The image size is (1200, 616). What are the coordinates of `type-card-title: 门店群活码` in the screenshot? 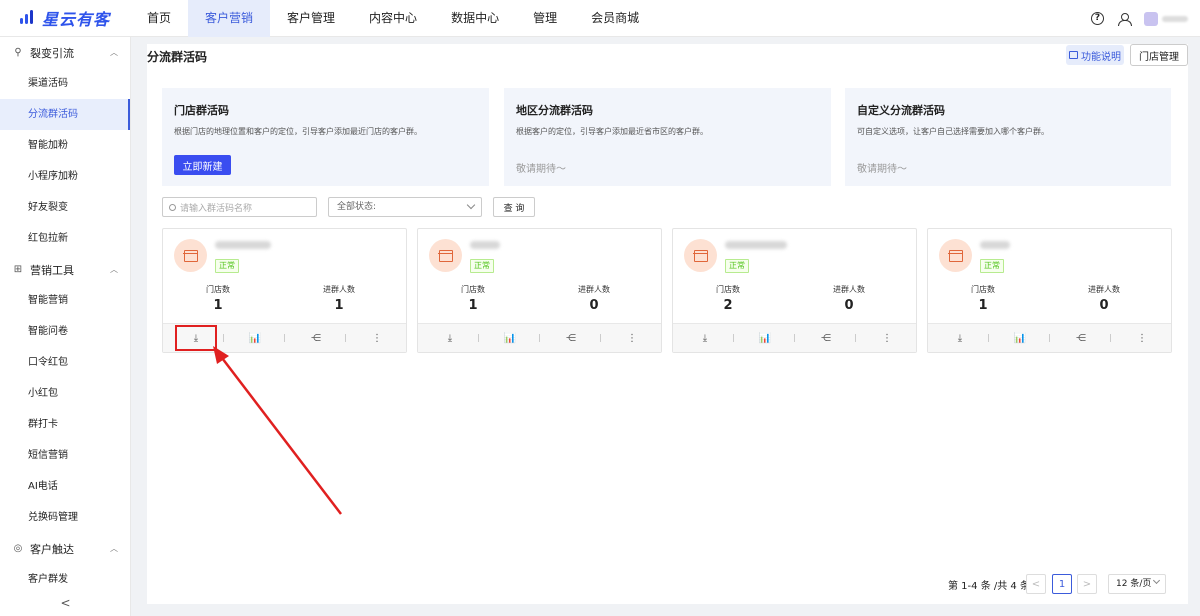 It's located at (201, 110).